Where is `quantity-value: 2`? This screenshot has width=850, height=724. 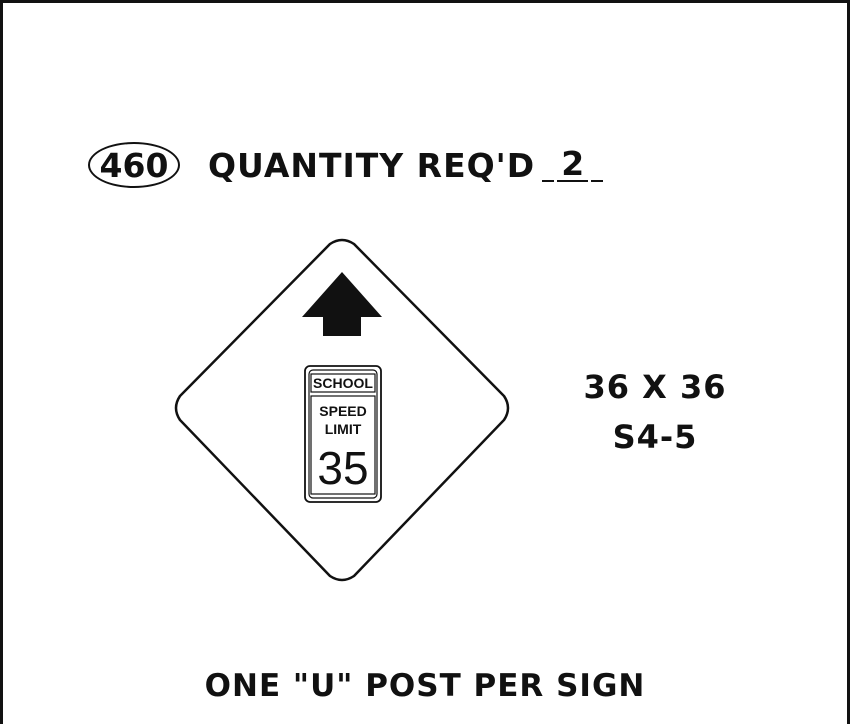 quantity-value: 2 is located at coordinates (573, 164).